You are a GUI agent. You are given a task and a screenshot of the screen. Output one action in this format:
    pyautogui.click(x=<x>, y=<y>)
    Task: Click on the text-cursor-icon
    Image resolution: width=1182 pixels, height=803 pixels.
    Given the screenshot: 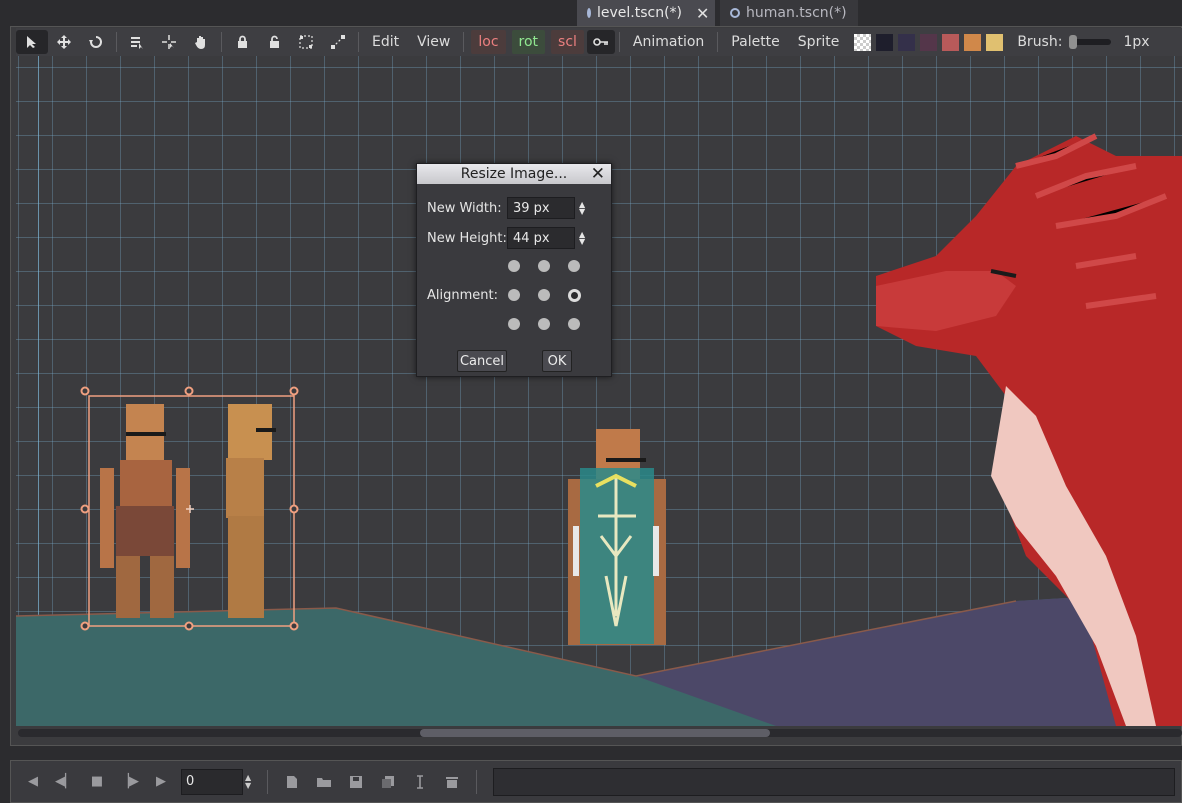 What is the action you would take?
    pyautogui.click(x=420, y=781)
    